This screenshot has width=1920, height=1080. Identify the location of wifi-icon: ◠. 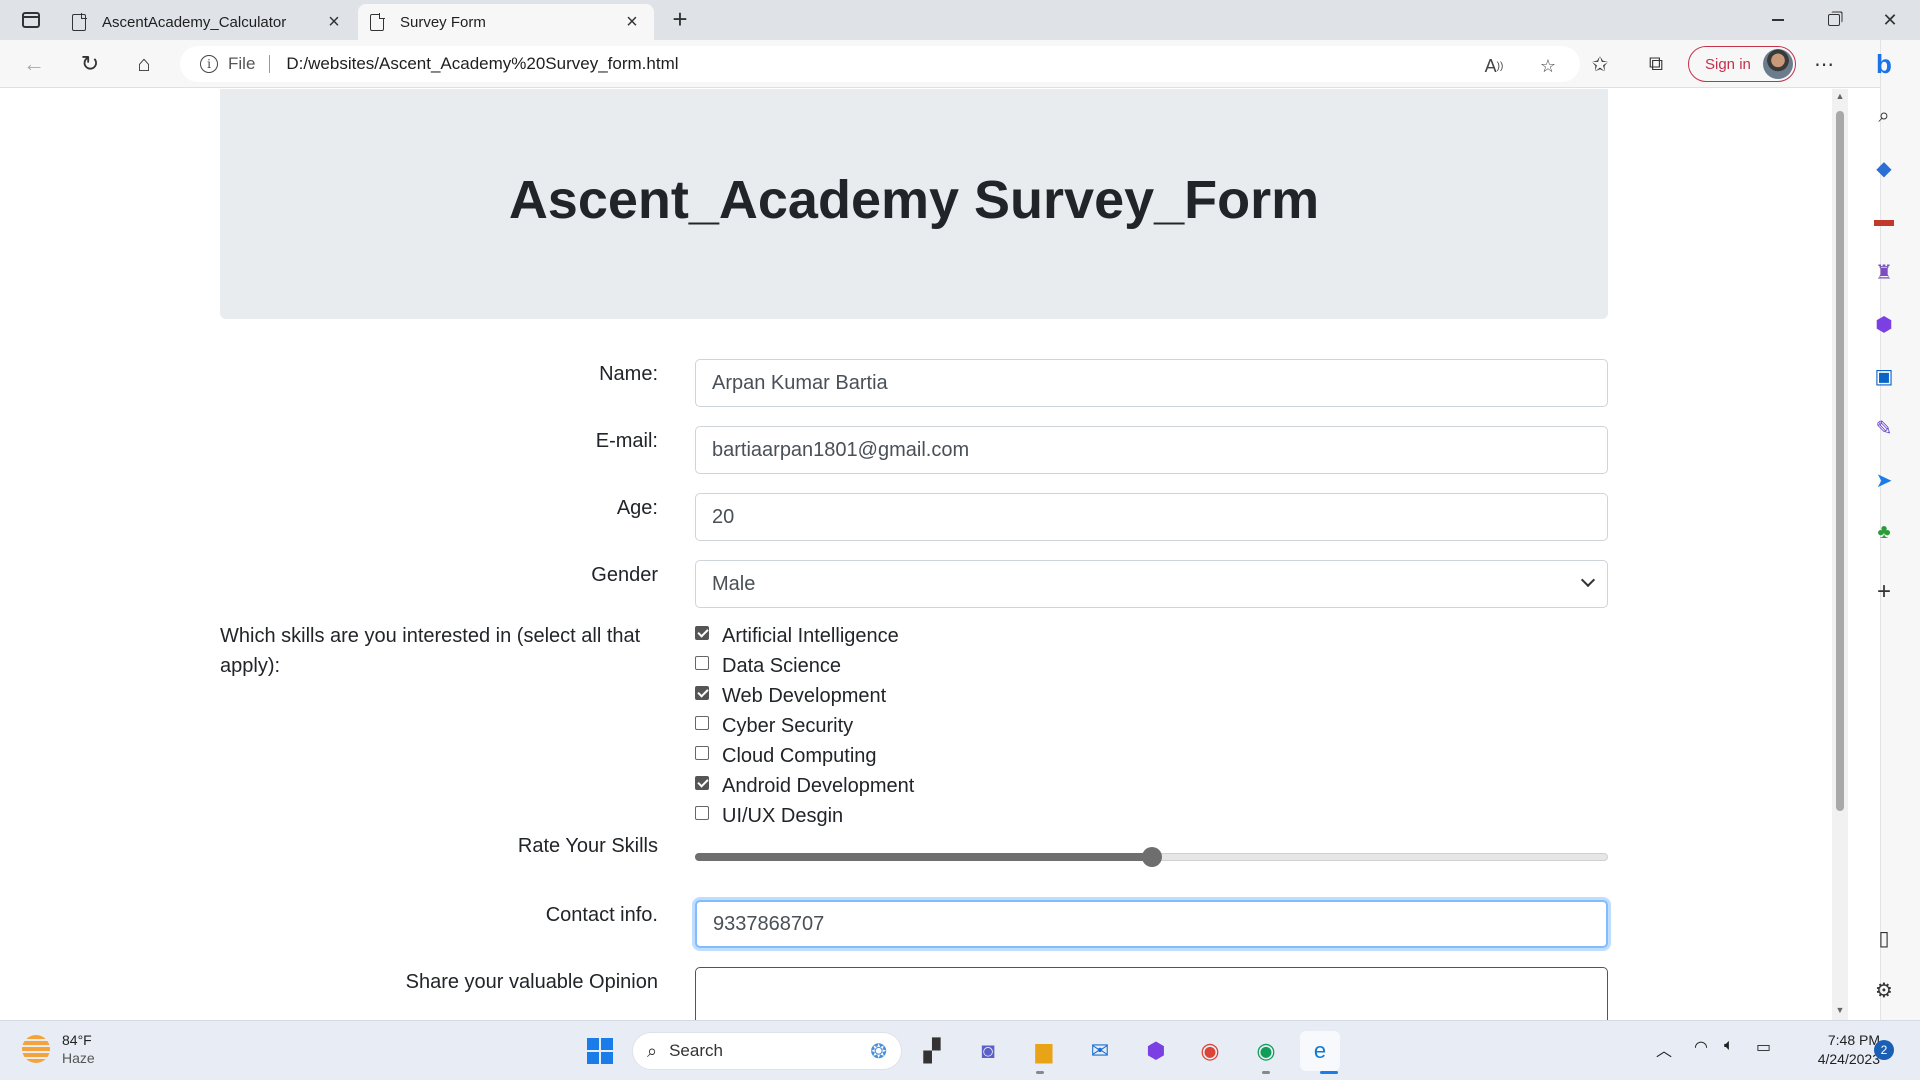
(1701, 1047).